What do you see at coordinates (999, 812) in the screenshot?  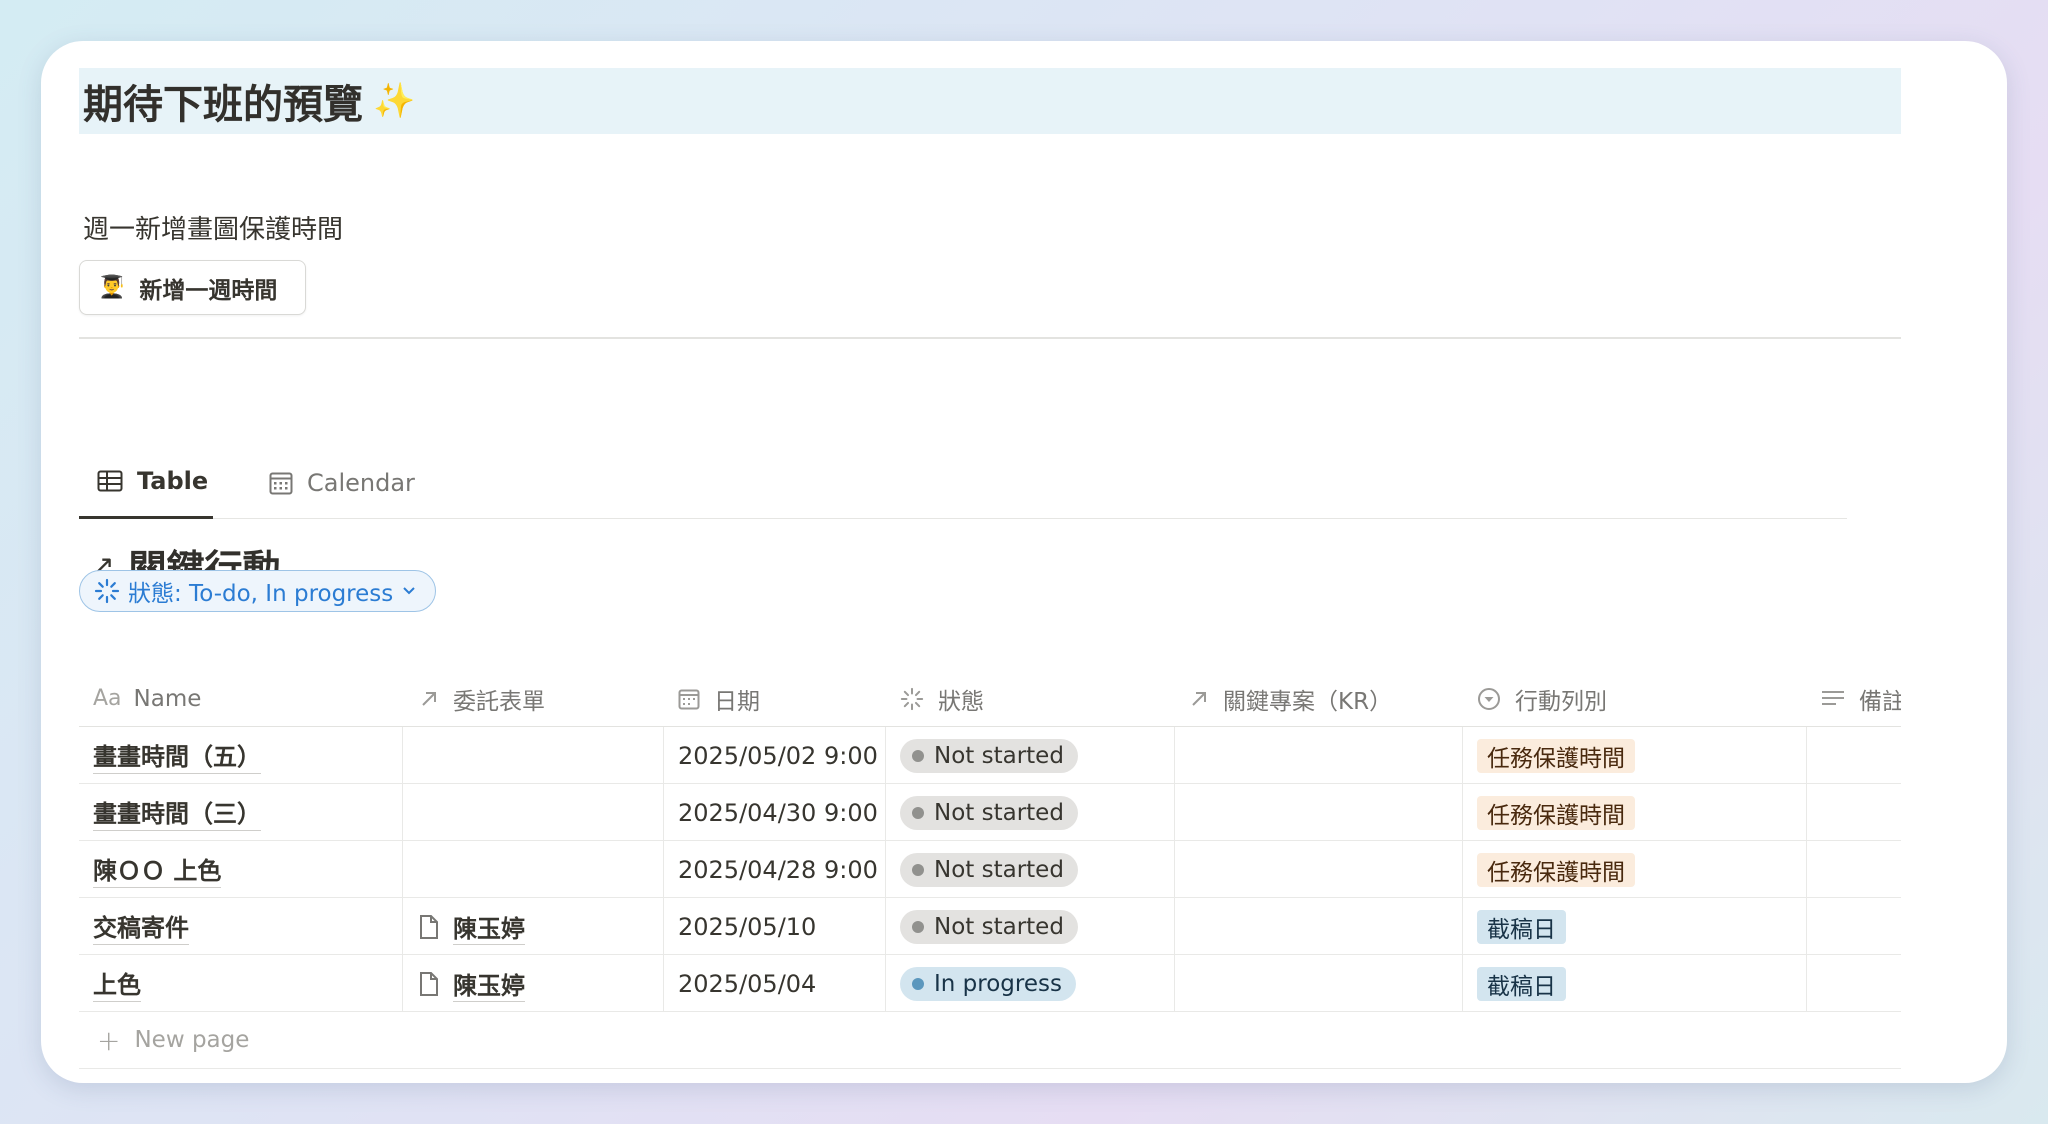 I see `status-label: Not started` at bounding box center [999, 812].